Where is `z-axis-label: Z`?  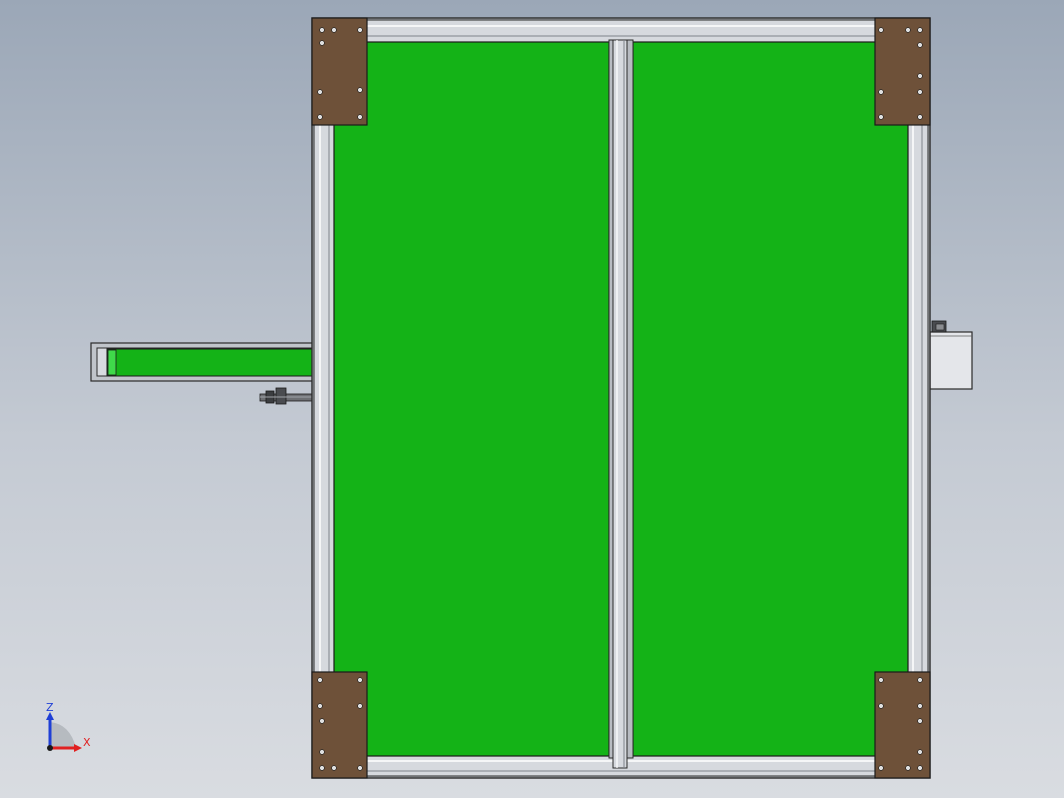
z-axis-label: Z is located at coordinates (50, 707).